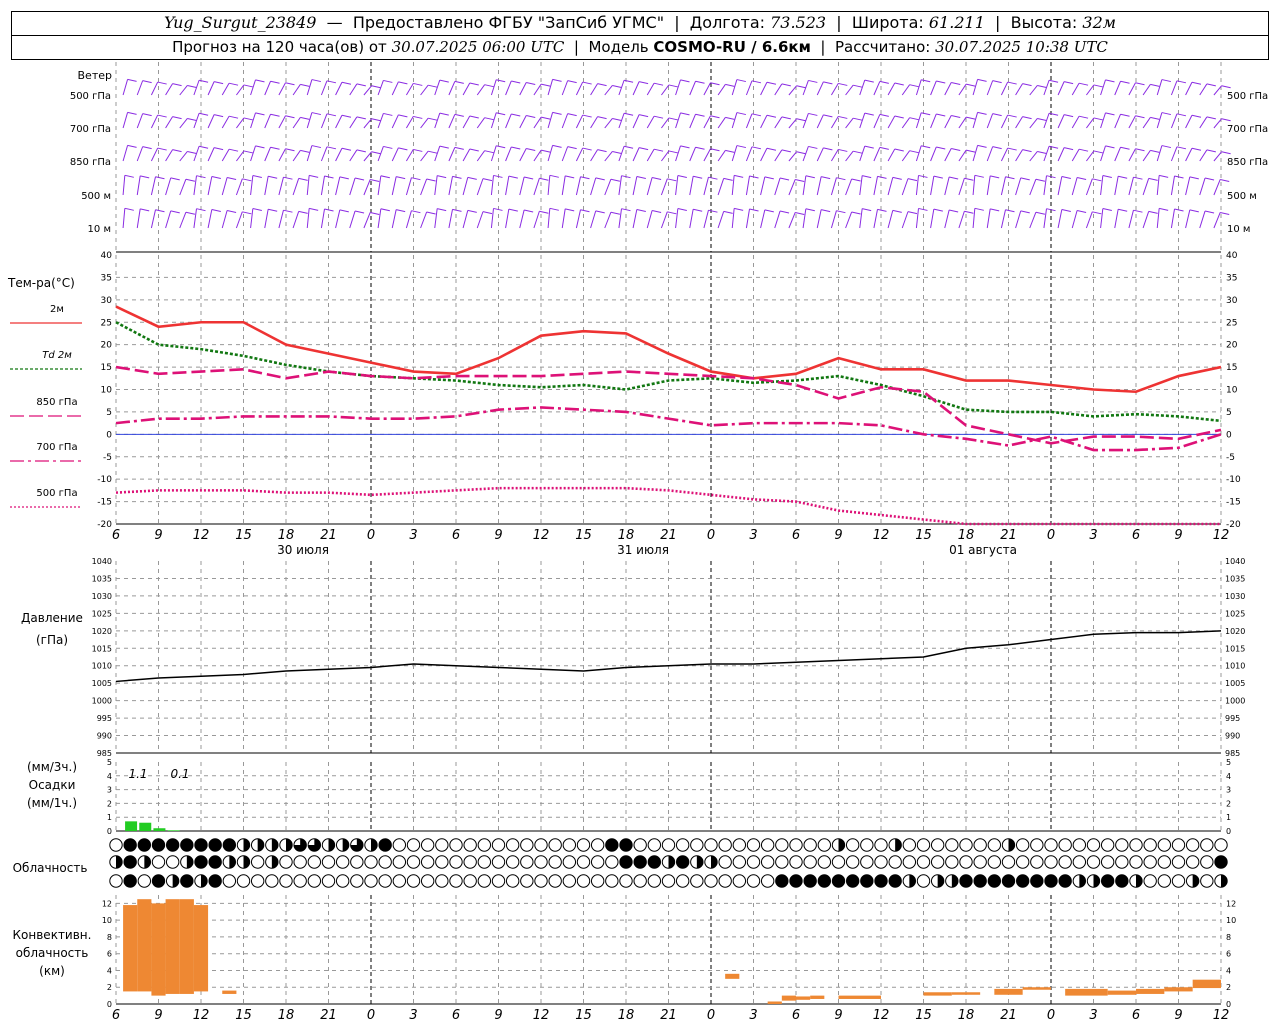 This screenshot has width=1280, height=1024. I want to click on cloud-icon-fill, so click(246, 845).